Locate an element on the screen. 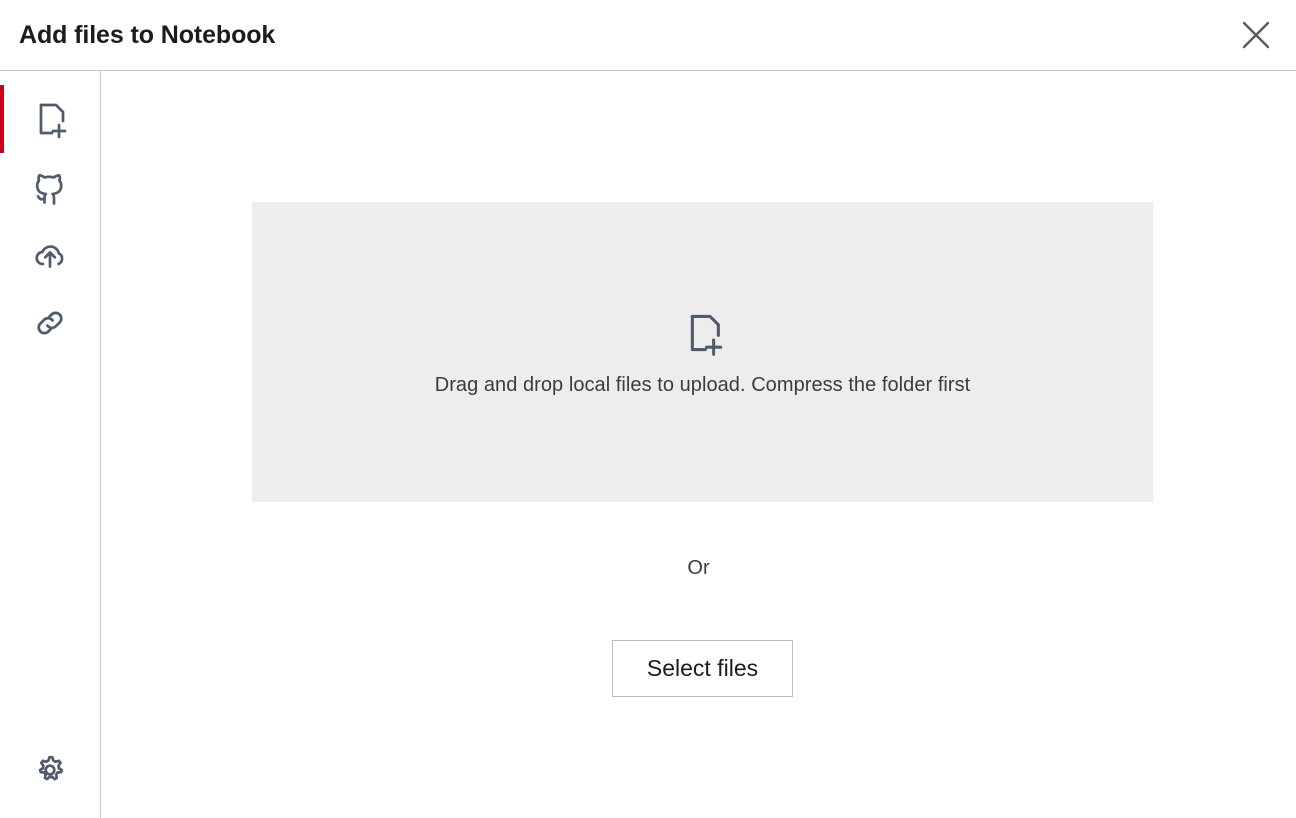  sidebar-item-local-files is located at coordinates (50, 119).